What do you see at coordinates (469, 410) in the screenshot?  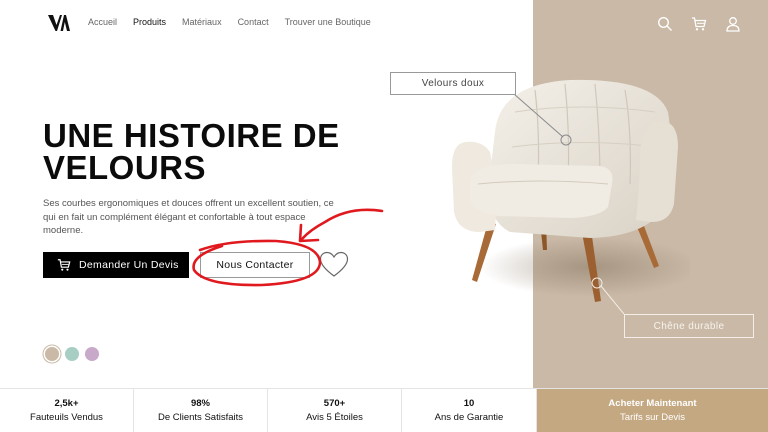 I see `stat-item: 10 Ans de Garantie` at bounding box center [469, 410].